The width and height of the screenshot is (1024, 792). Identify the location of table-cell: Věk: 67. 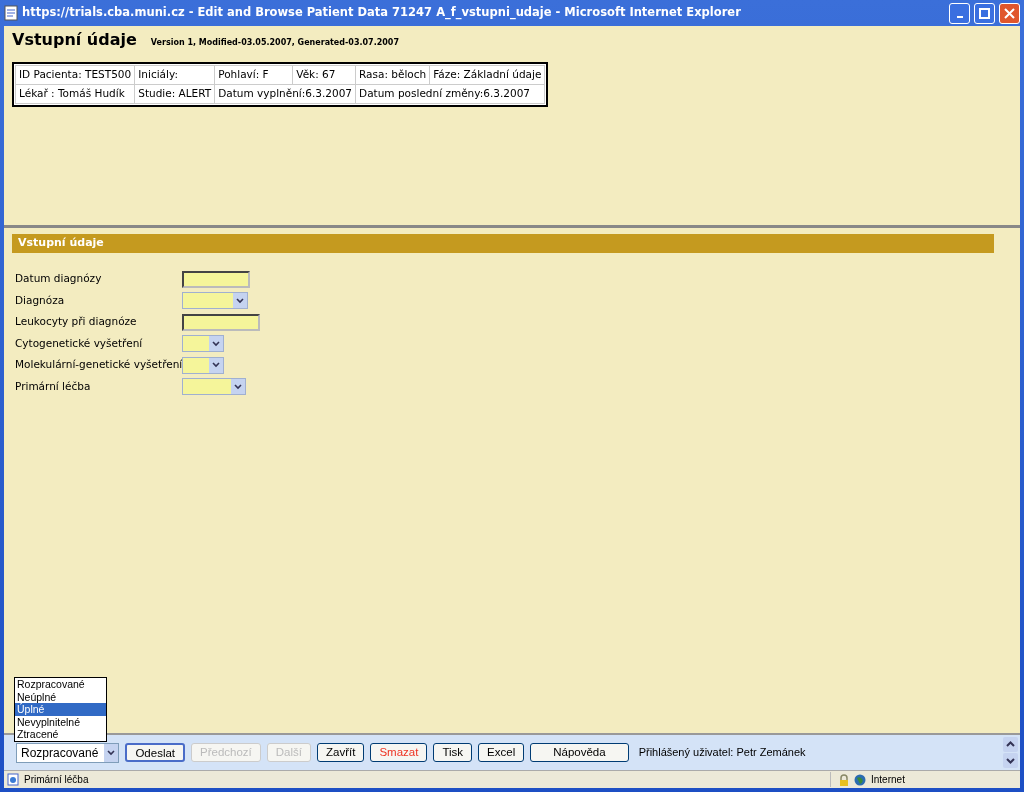
(324, 75).